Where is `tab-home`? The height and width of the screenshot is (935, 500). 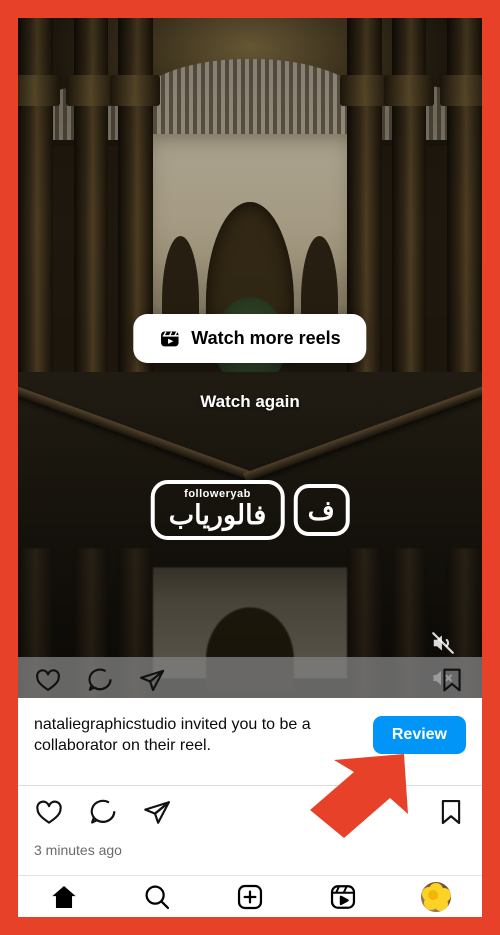
tab-home is located at coordinates (64, 896).